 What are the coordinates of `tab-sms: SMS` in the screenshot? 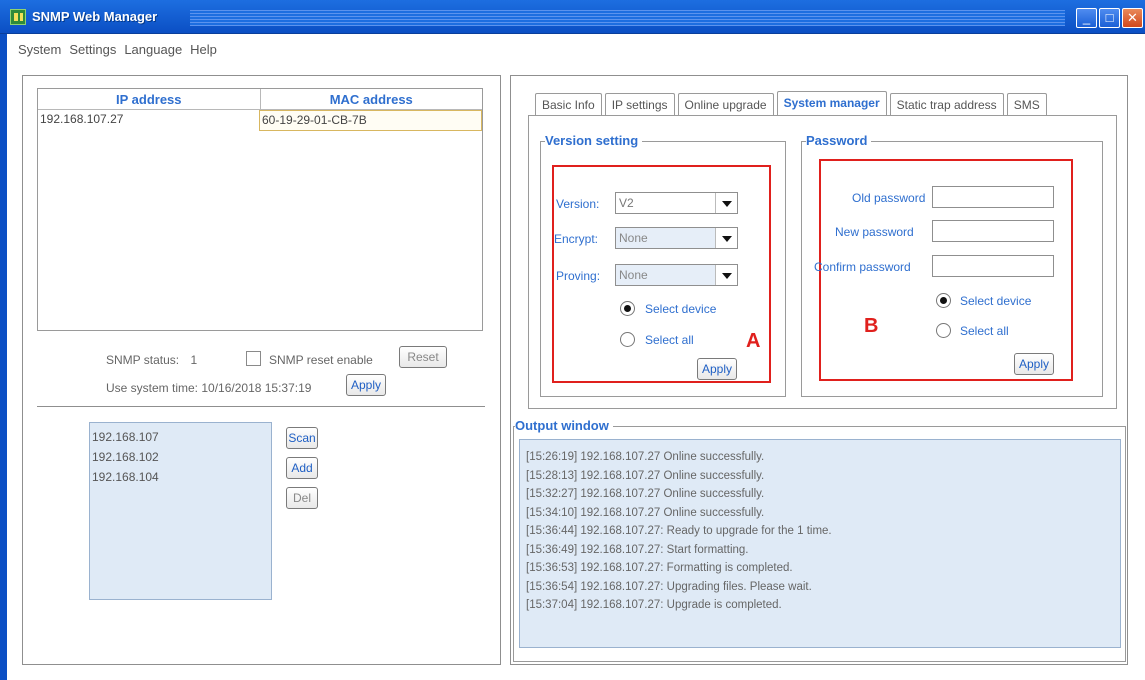 It's located at (1026, 104).